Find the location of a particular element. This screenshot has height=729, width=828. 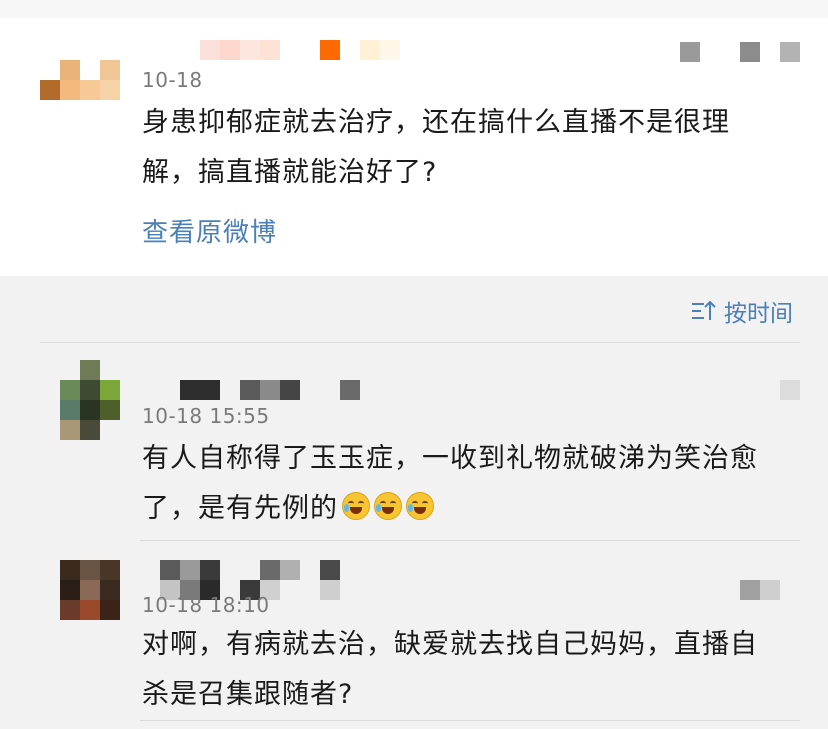

comment-text-span: 了，是有先例的 is located at coordinates (240, 508).